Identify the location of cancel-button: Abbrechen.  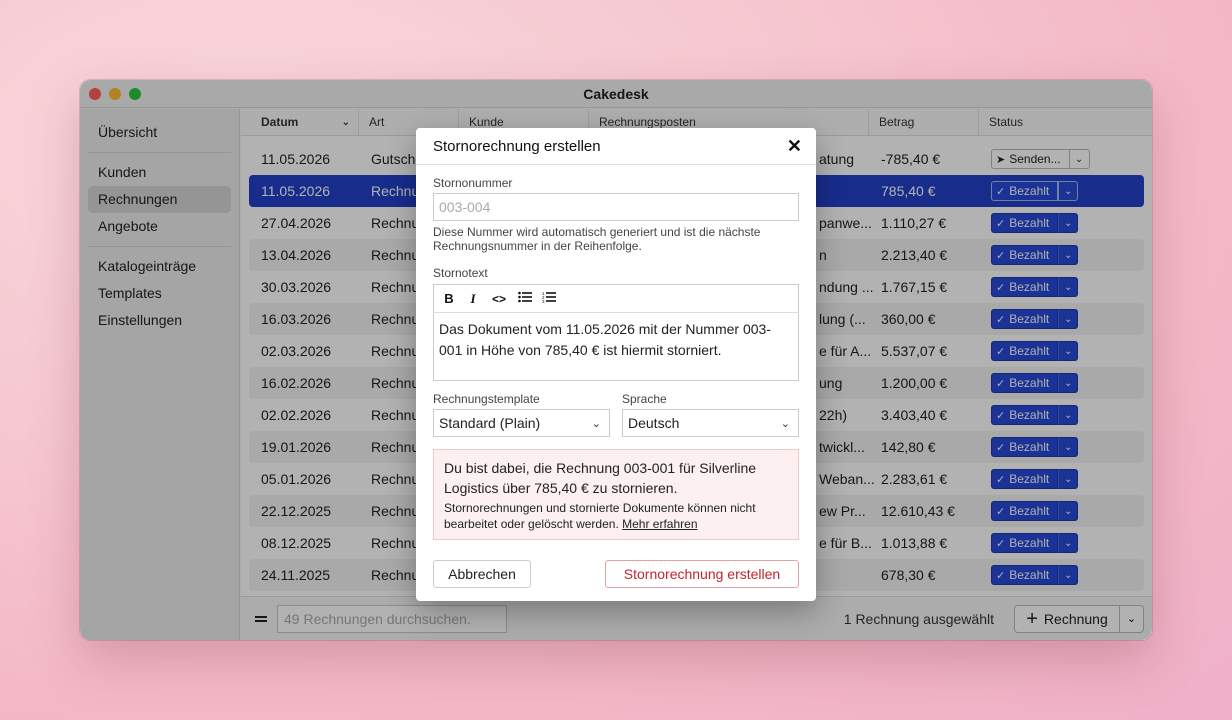
(482, 574).